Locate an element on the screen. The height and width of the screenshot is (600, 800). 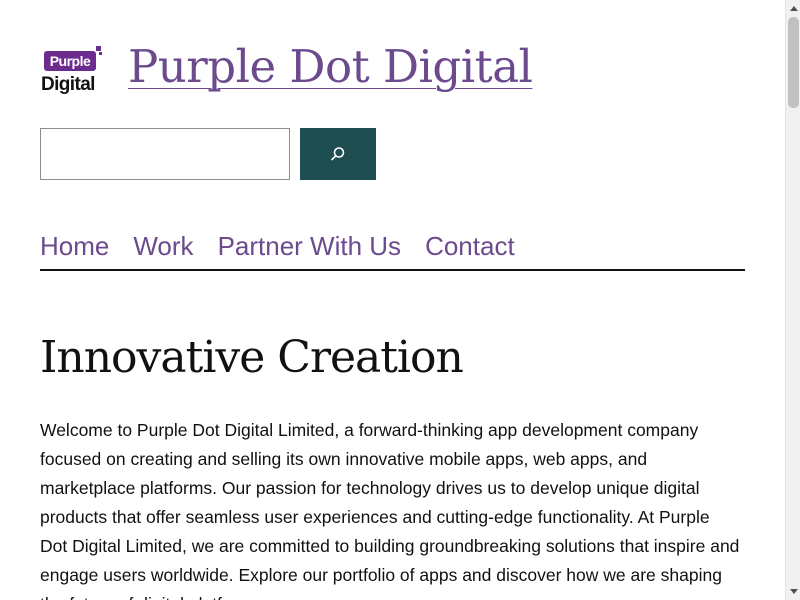
nav-item-home: Home is located at coordinates (74, 248).